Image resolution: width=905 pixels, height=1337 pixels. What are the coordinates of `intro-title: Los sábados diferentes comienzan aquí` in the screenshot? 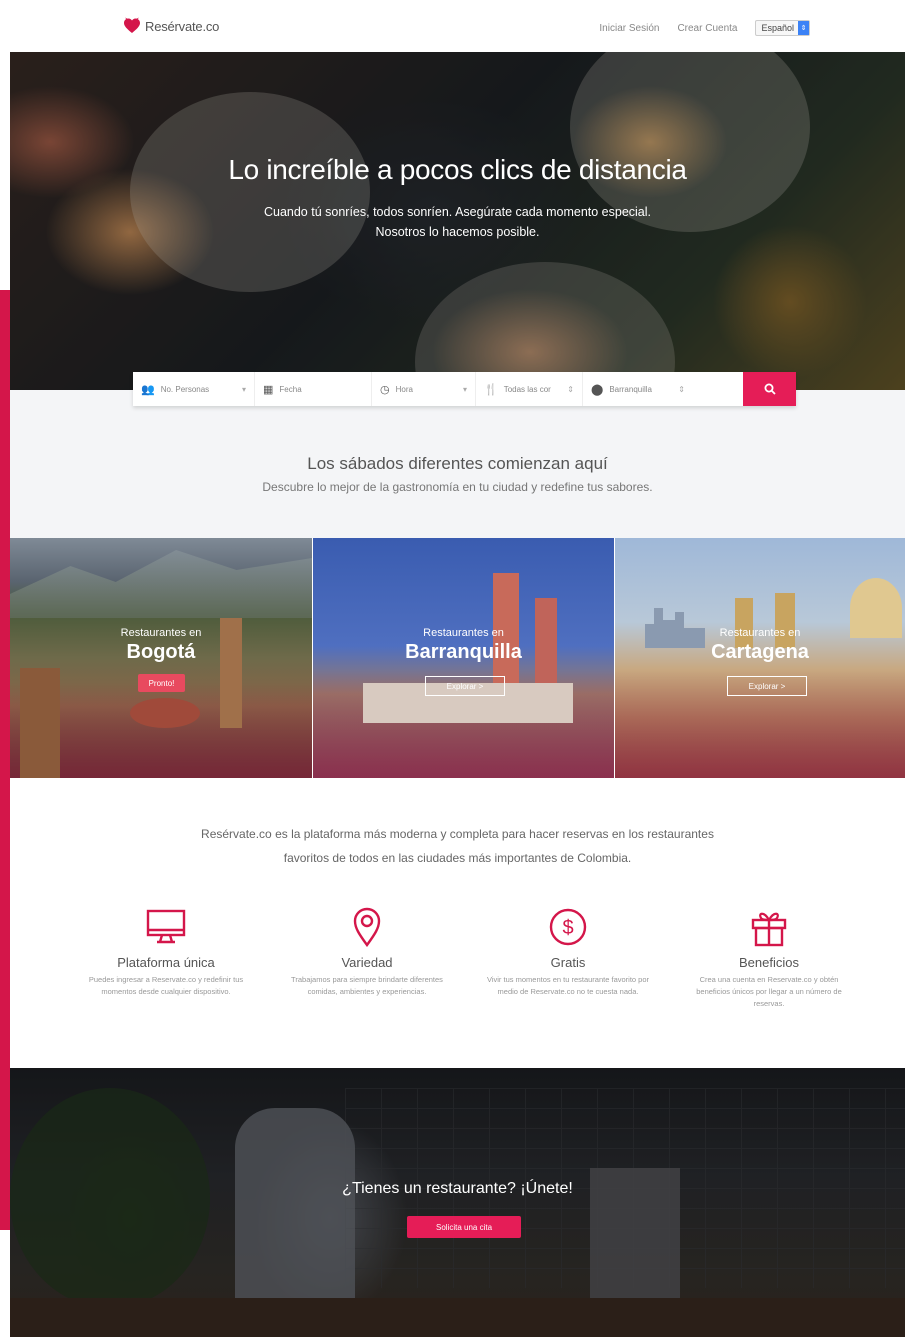 It's located at (457, 463).